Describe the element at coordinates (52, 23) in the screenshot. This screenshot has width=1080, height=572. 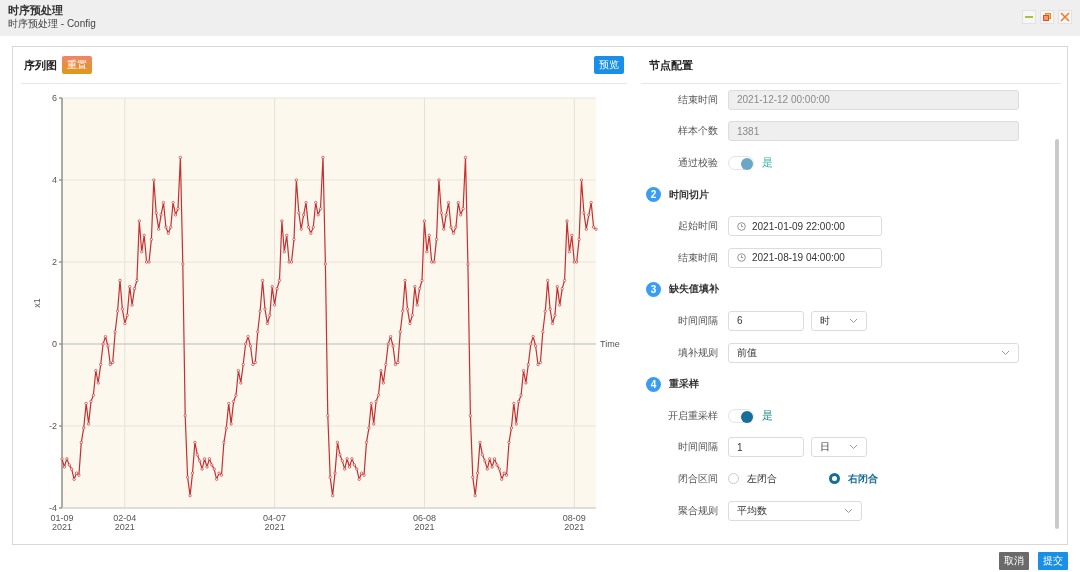
I see `window-subtitle: 时序预处理 - Config` at that location.